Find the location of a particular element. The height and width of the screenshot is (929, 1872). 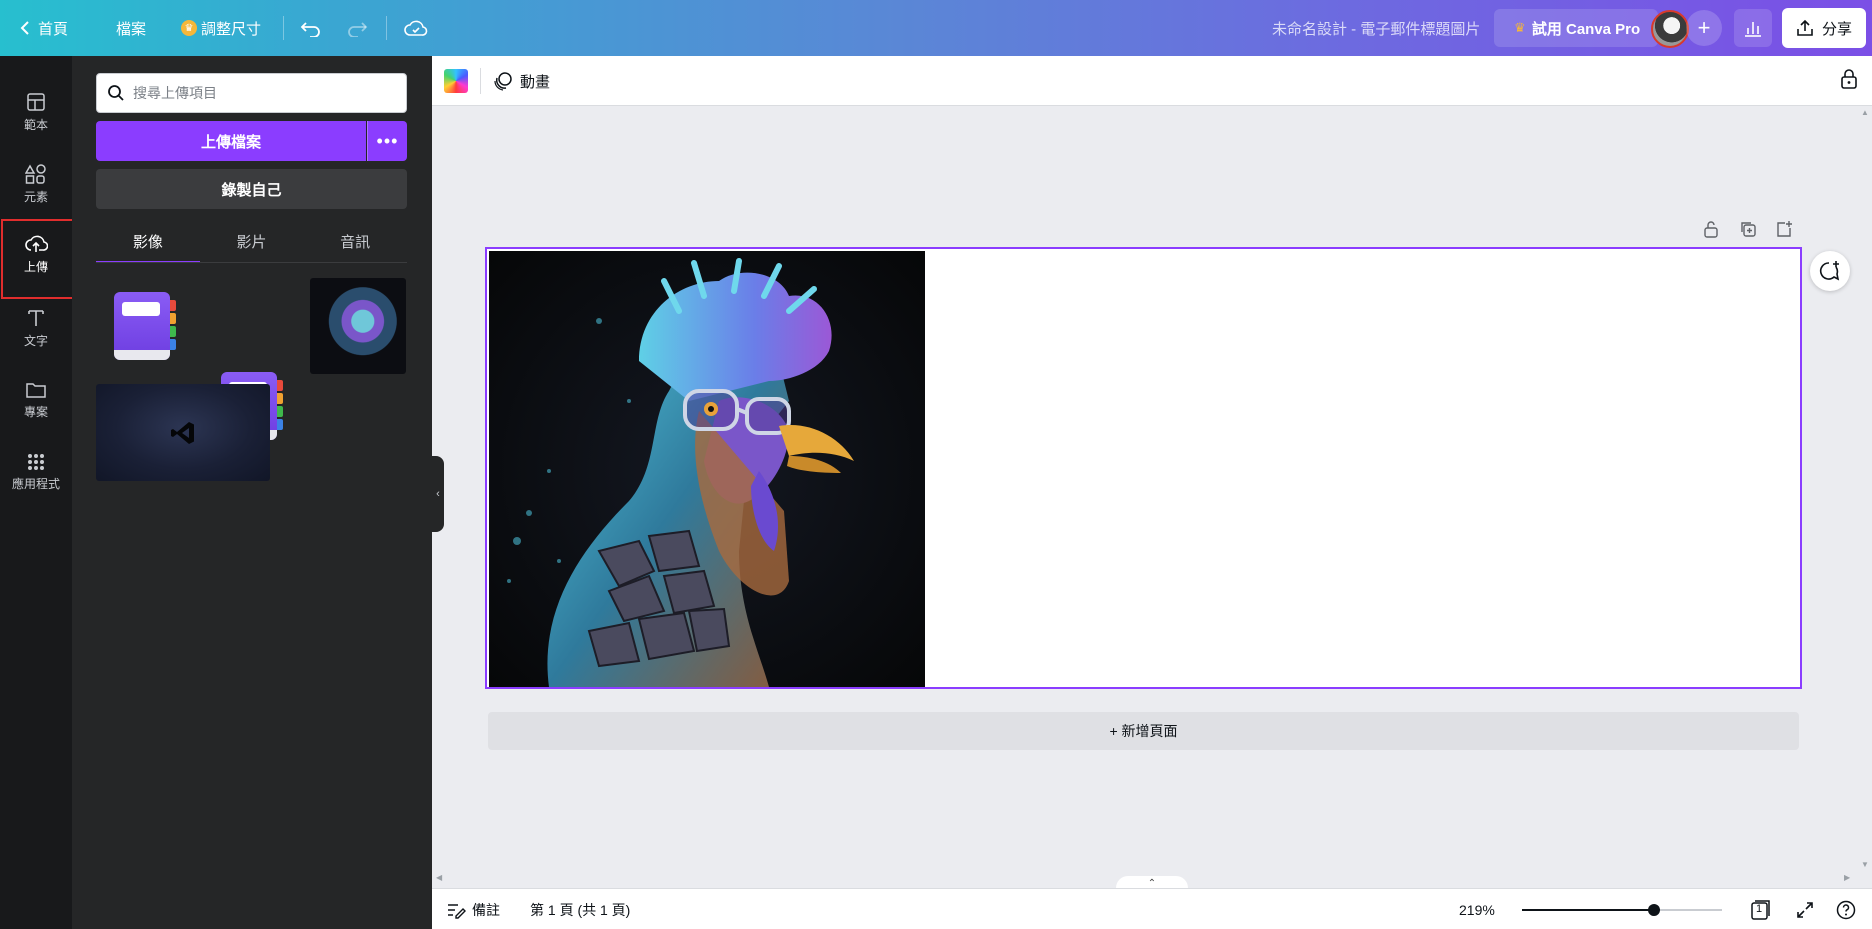

plus-icon: + is located at coordinates (1704, 27).